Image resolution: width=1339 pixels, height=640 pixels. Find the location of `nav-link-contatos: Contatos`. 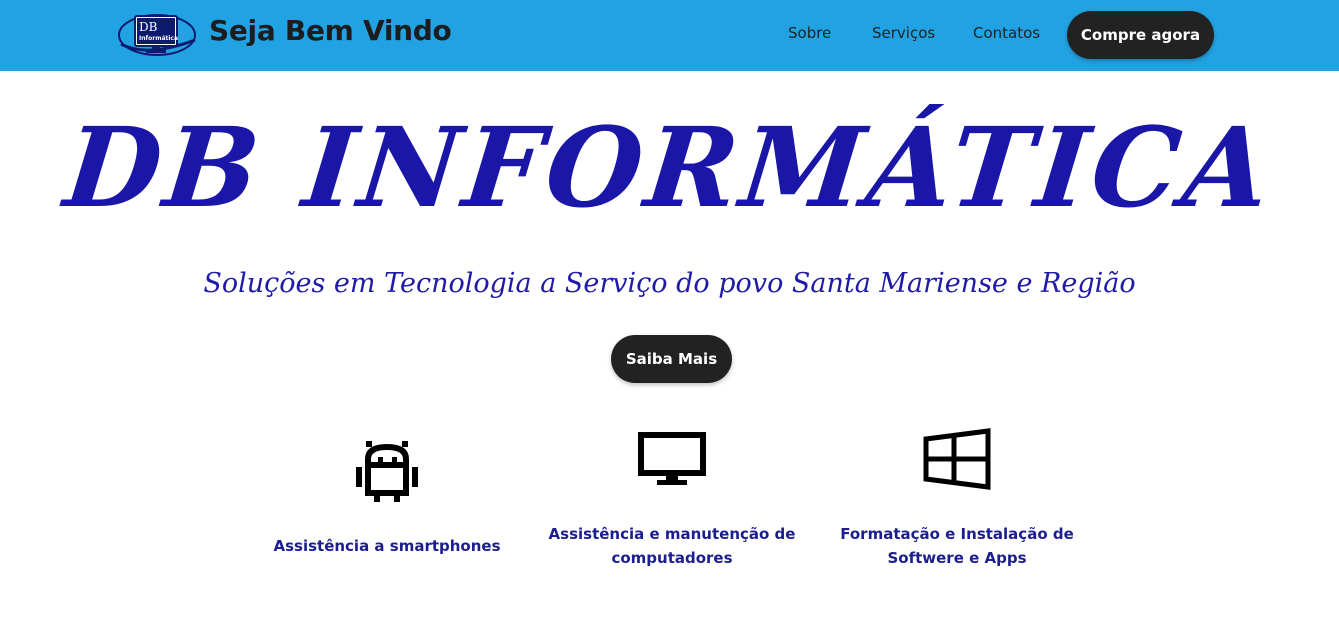

nav-link-contatos: Contatos is located at coordinates (1006, 33).